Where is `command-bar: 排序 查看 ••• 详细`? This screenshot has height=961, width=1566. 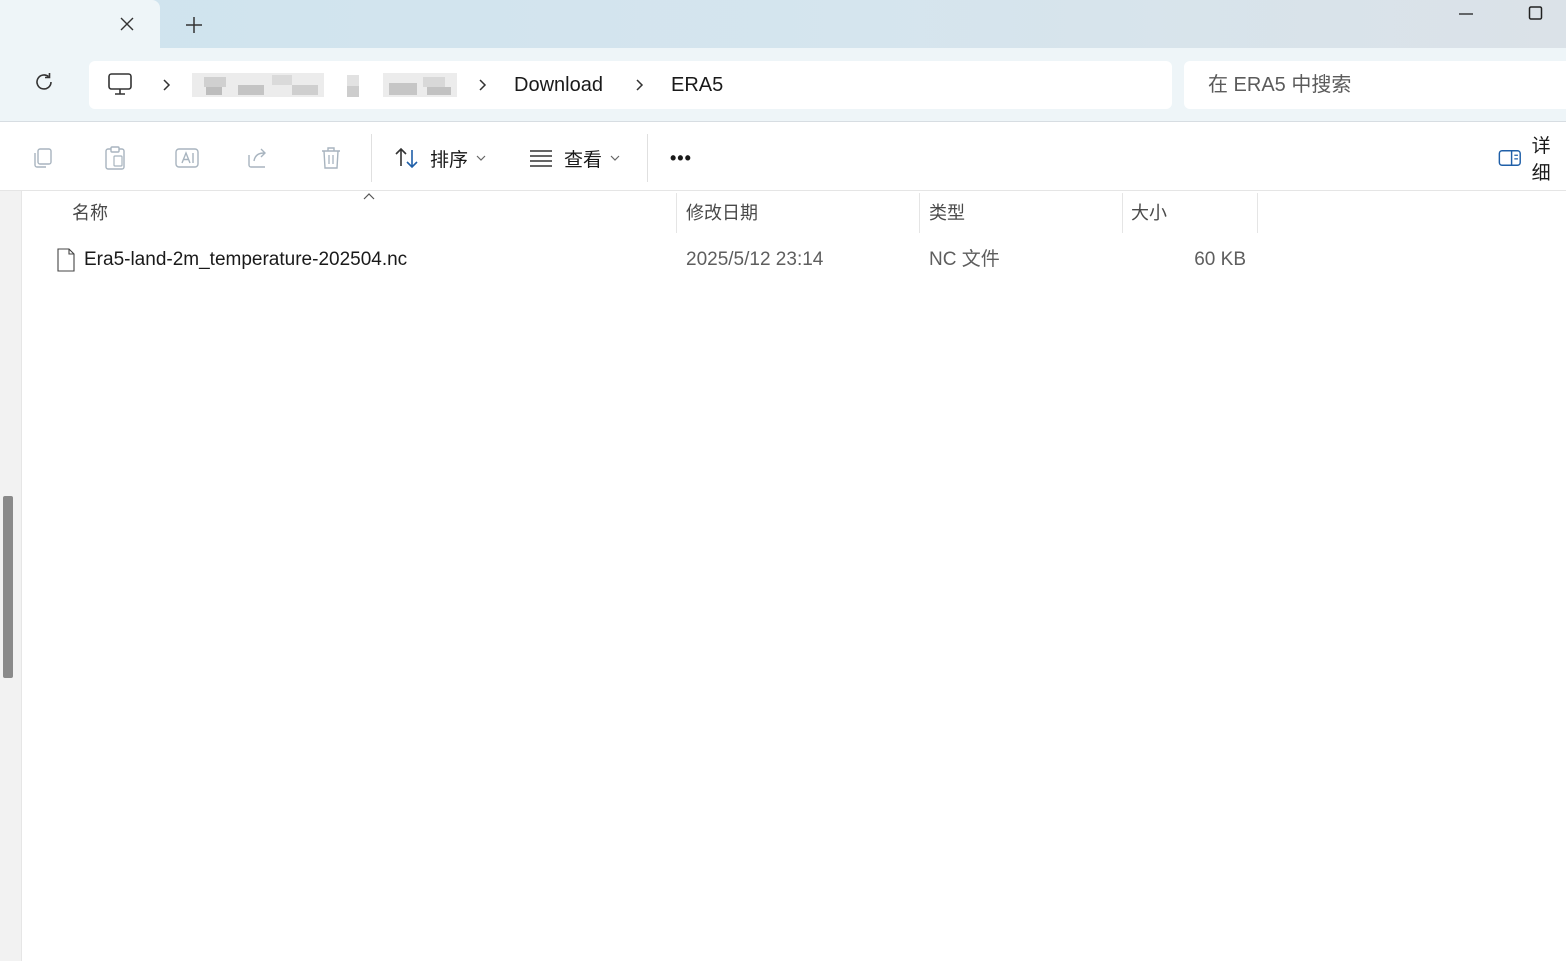 command-bar: 排序 查看 ••• 详细 is located at coordinates (783, 156).